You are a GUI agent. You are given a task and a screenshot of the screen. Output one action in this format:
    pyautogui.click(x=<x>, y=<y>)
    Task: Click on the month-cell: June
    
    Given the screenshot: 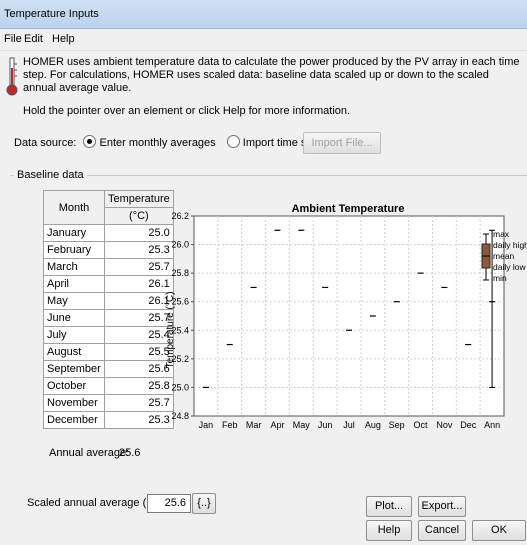 What is the action you would take?
    pyautogui.click(x=74, y=318)
    